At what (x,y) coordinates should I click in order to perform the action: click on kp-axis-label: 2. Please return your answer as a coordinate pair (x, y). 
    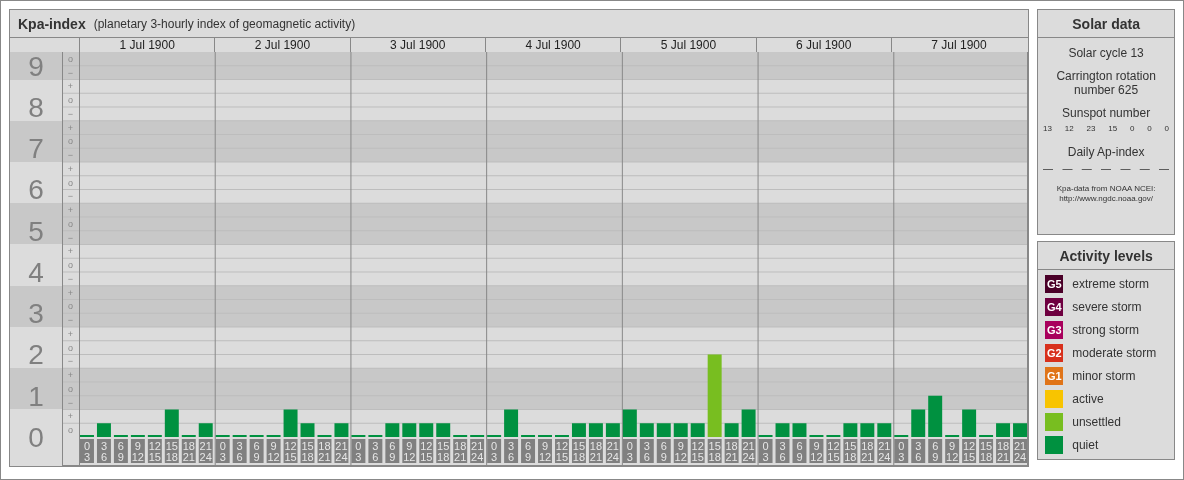
    Looking at the image, I should click on (36, 355).